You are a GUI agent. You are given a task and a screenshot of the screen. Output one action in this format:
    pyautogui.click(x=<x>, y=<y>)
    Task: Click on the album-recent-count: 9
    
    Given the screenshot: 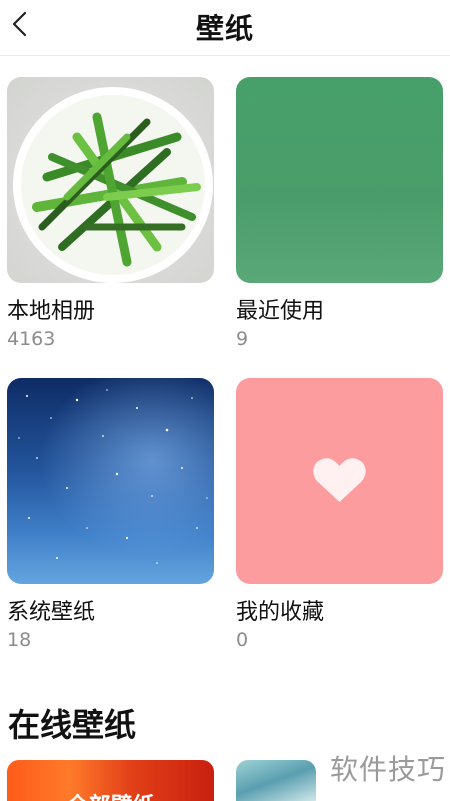 What is the action you would take?
    pyautogui.click(x=242, y=339)
    